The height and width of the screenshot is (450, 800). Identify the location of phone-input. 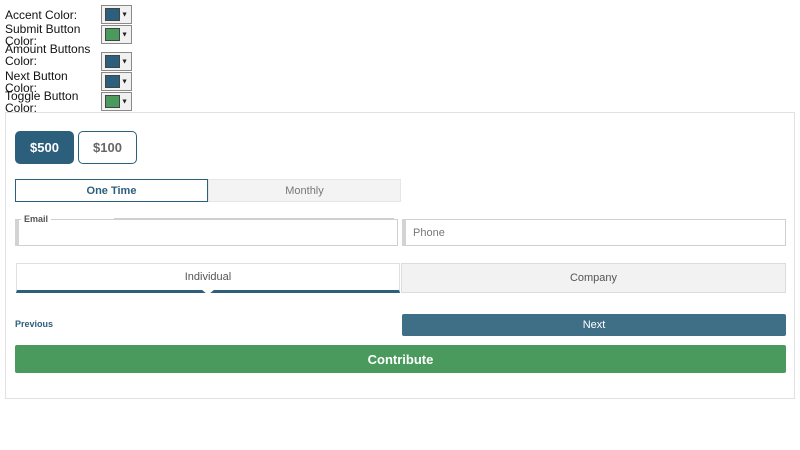
(595, 232).